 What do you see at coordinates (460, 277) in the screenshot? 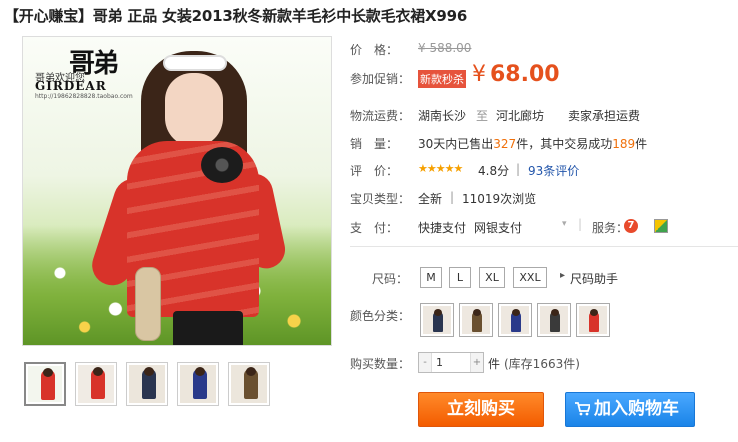
I see `size-option-l: L` at bounding box center [460, 277].